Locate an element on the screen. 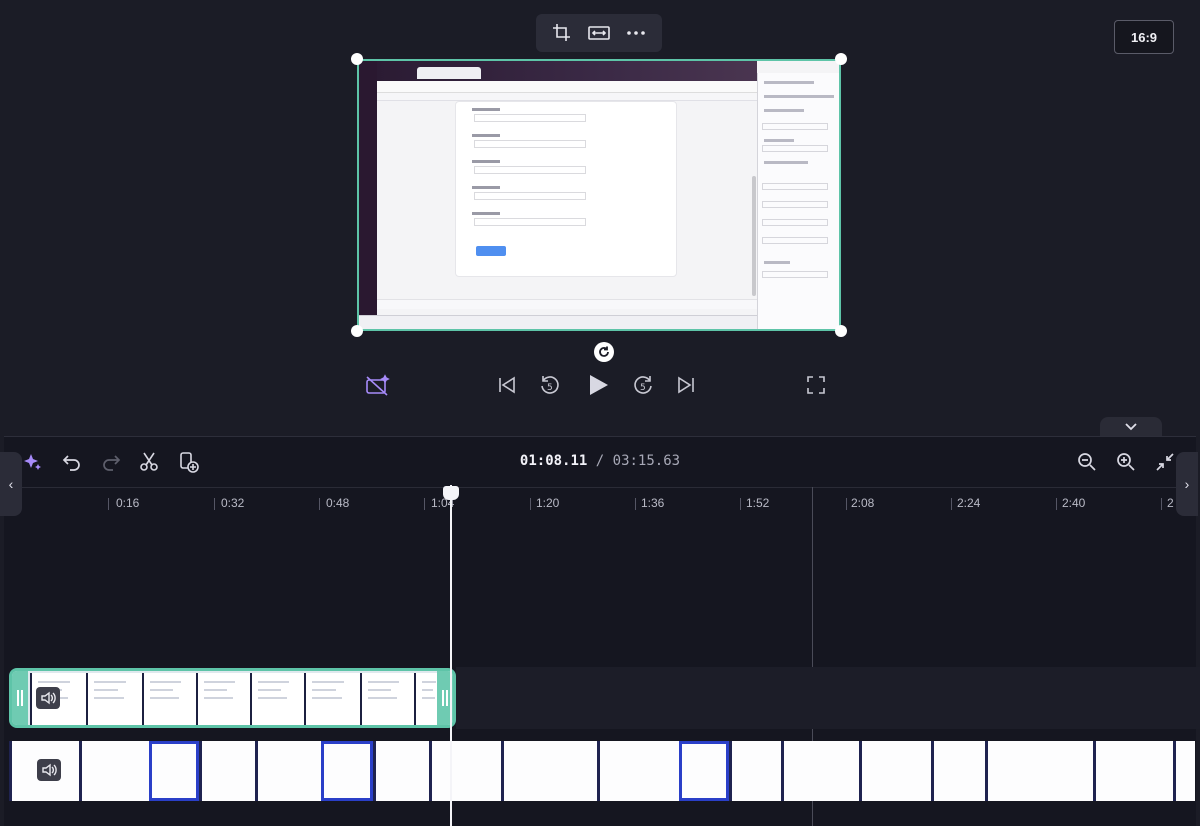  playback-controls: 5 5 is located at coordinates (600, 385).